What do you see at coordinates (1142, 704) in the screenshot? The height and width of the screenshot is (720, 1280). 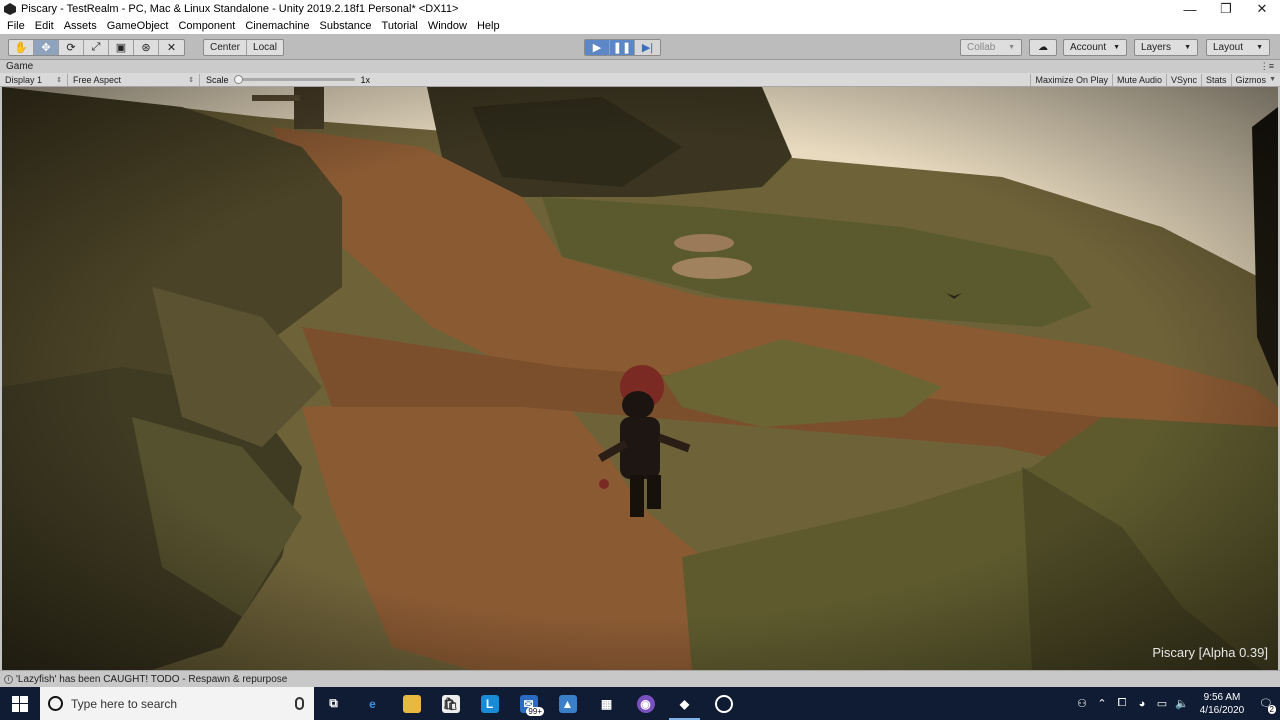 I see `chrome-icon: ◕` at bounding box center [1142, 704].